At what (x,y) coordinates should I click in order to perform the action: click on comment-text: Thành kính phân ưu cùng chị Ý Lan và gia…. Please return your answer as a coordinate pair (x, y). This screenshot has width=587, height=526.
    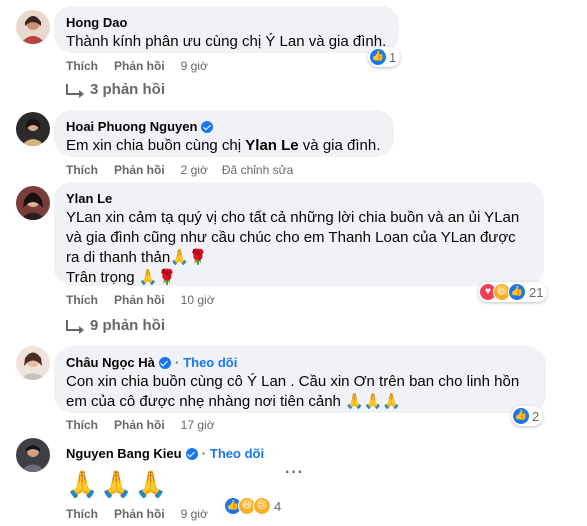
    Looking at the image, I should click on (226, 41).